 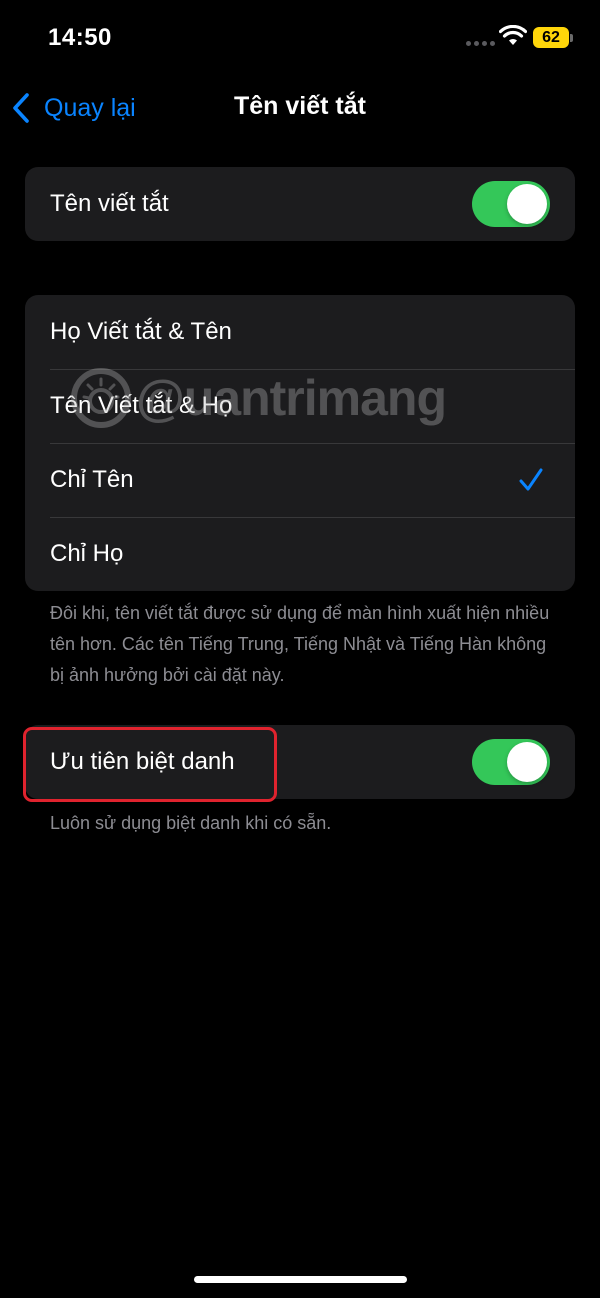 I want to click on page-title: Tên viết tắt, so click(x=300, y=106).